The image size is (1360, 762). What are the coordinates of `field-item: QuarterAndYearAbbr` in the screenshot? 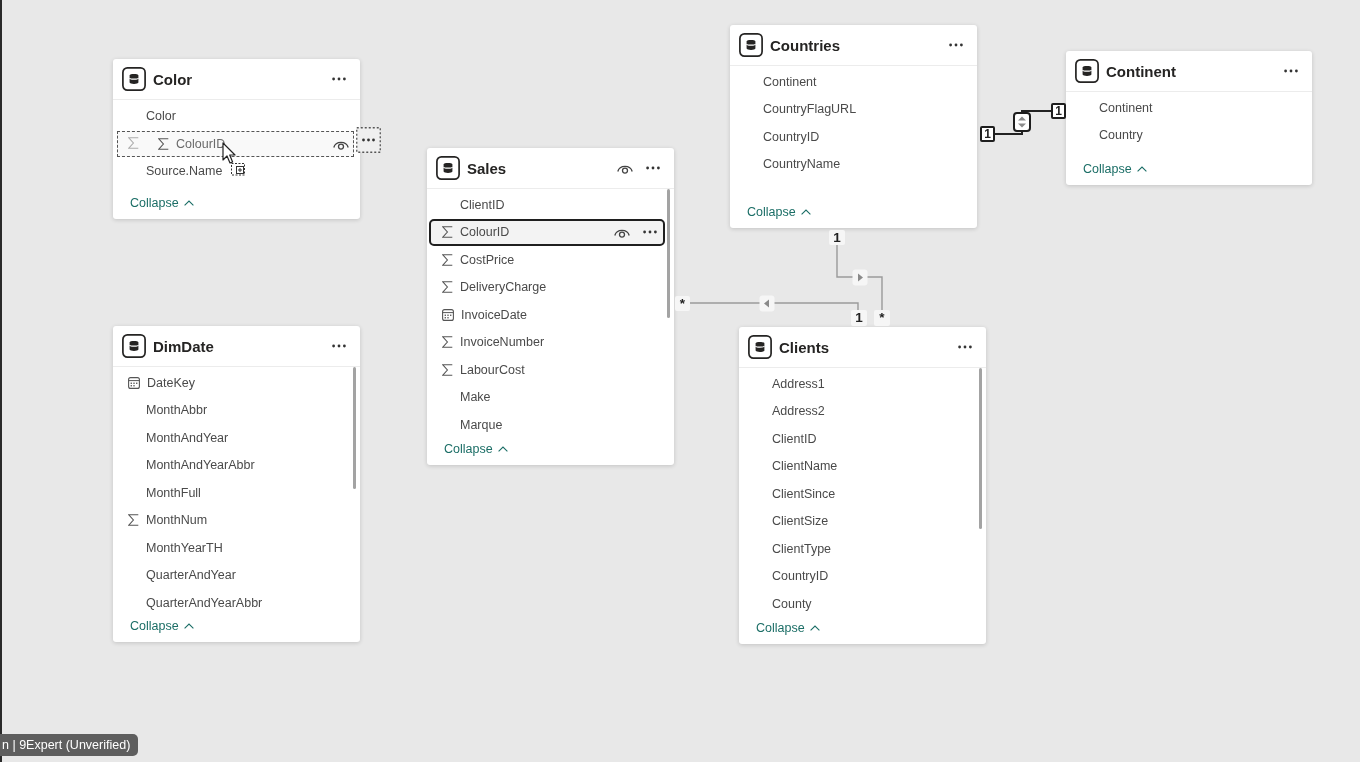 It's located at (233, 599).